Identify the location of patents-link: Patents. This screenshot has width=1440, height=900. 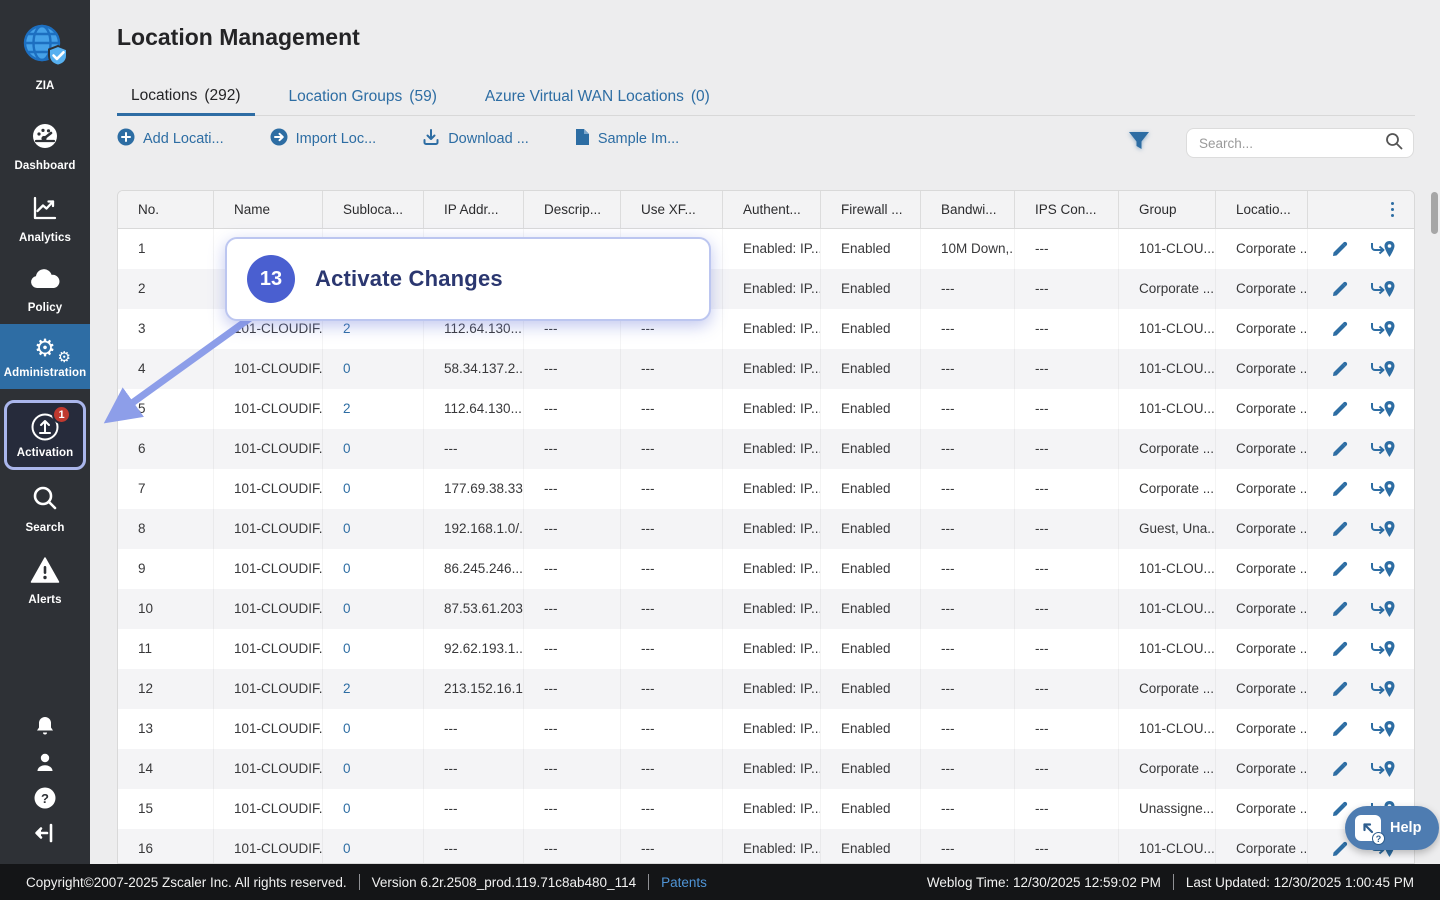
(684, 882).